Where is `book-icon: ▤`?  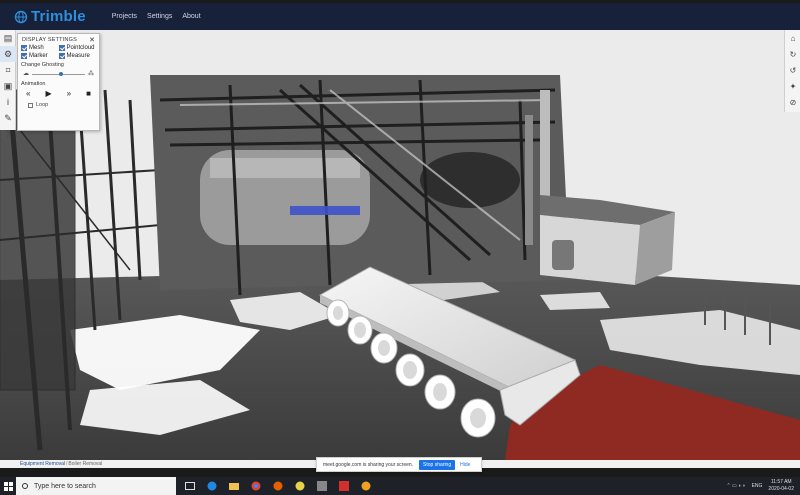
book-icon: ▤ is located at coordinates (8, 38).